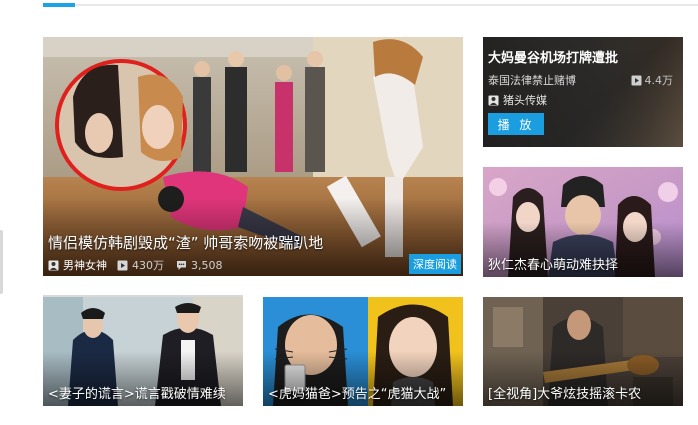 The height and width of the screenshot is (425, 698). What do you see at coordinates (185, 242) in the screenshot?
I see `featured-title: 情侣模仿韩剧毁成“渣” 帅哥索吻被踹趴地` at bounding box center [185, 242].